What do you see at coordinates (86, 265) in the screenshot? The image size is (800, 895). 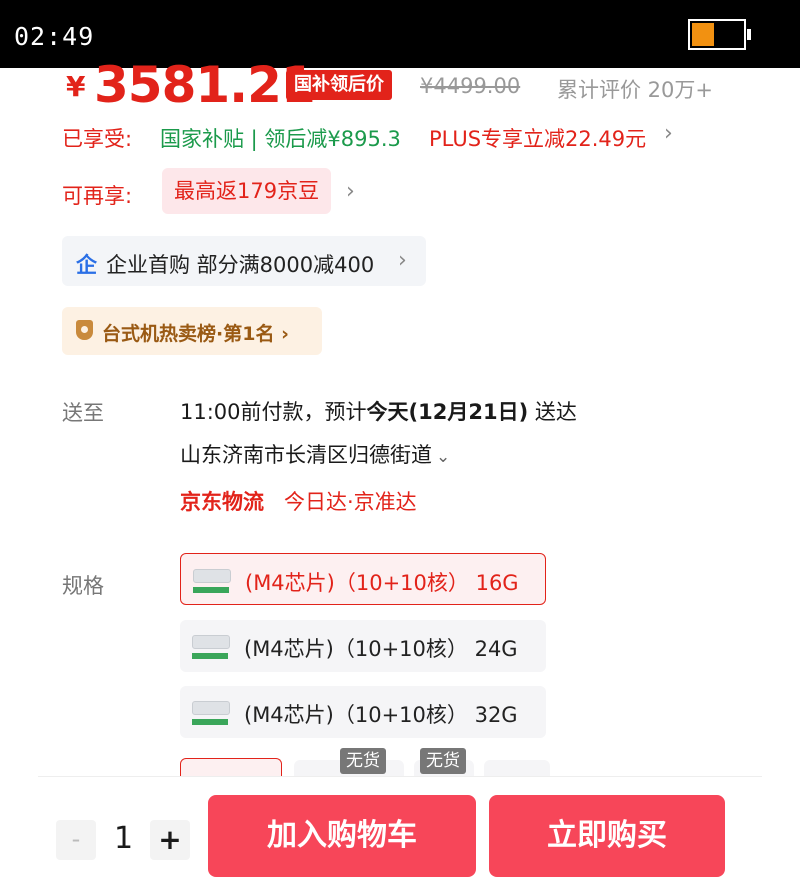 I see `enterprise-icon: 企` at bounding box center [86, 265].